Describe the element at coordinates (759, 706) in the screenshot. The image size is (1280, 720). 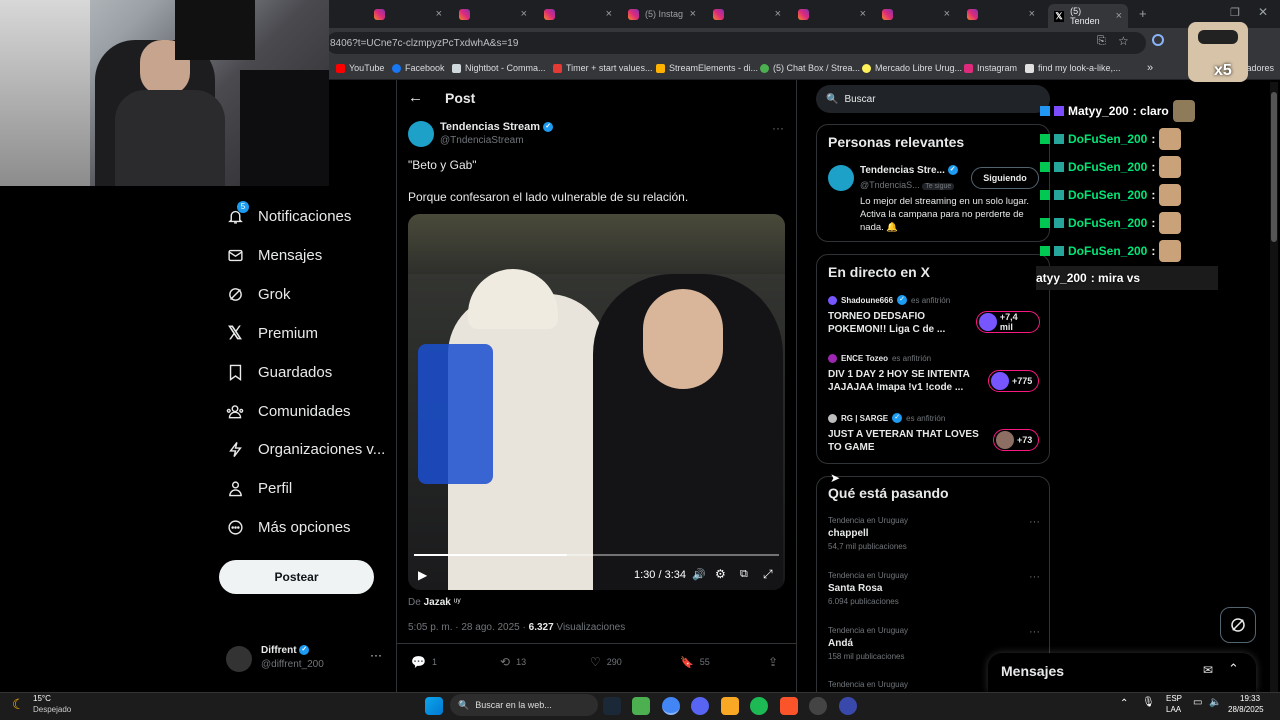
I see `spotify-icon` at that location.